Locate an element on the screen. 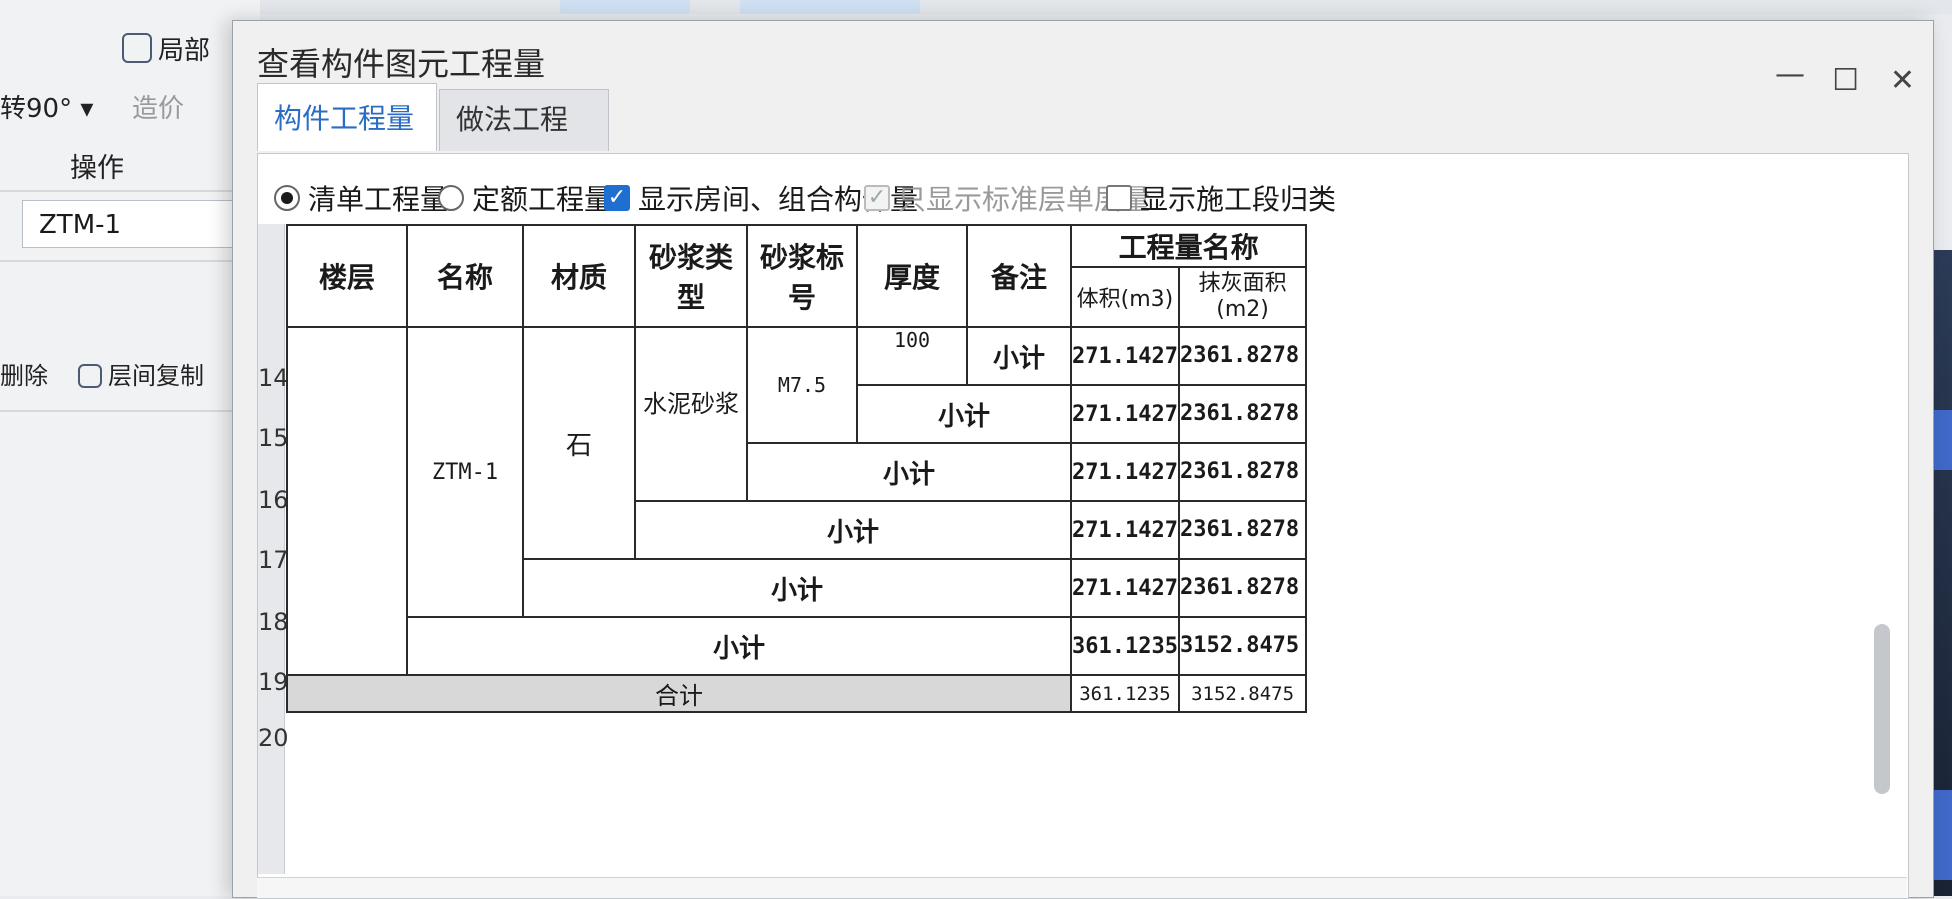  radio-selected-icon is located at coordinates (287, 198).